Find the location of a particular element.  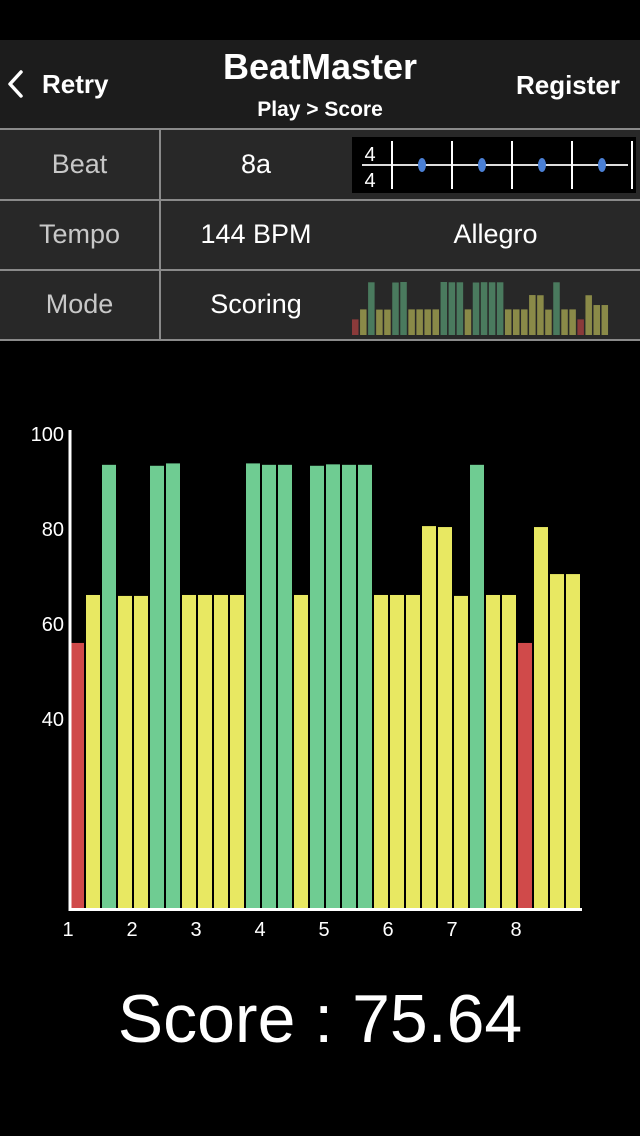

mode-value: Scoring is located at coordinates (256, 304).